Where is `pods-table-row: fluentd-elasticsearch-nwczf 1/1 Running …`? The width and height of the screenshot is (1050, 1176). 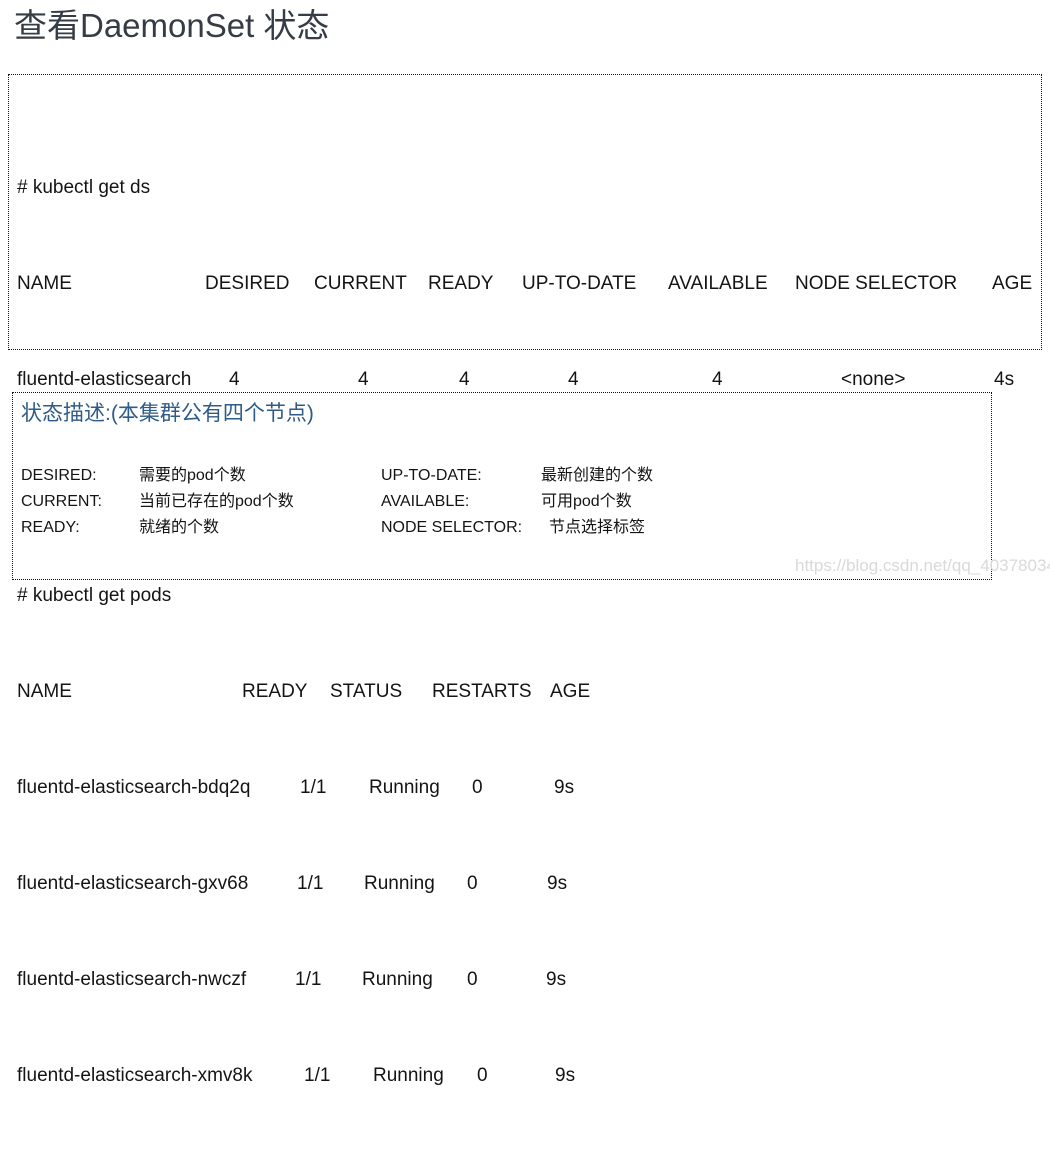 pods-table-row: fluentd-elasticsearch-nwczf 1/1 Running … is located at coordinates (526, 980).